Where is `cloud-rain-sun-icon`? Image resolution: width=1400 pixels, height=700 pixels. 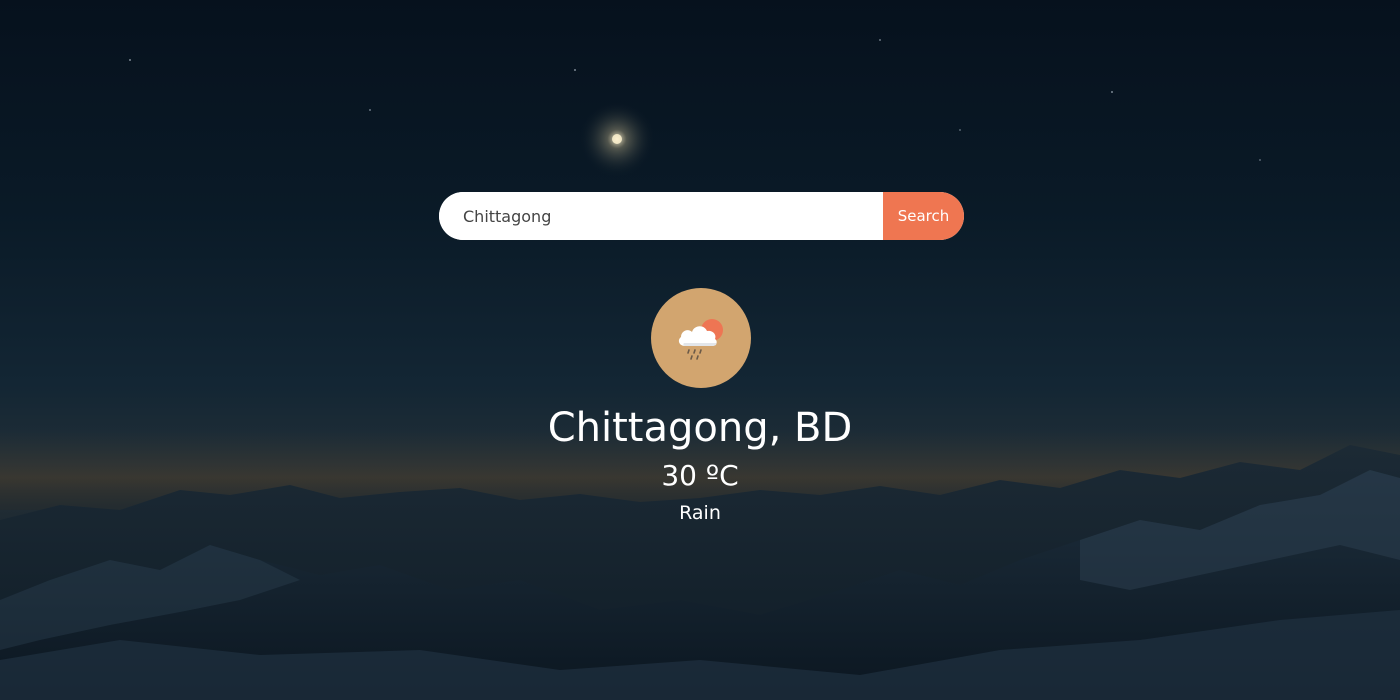
cloud-rain-sun-icon is located at coordinates (700, 339).